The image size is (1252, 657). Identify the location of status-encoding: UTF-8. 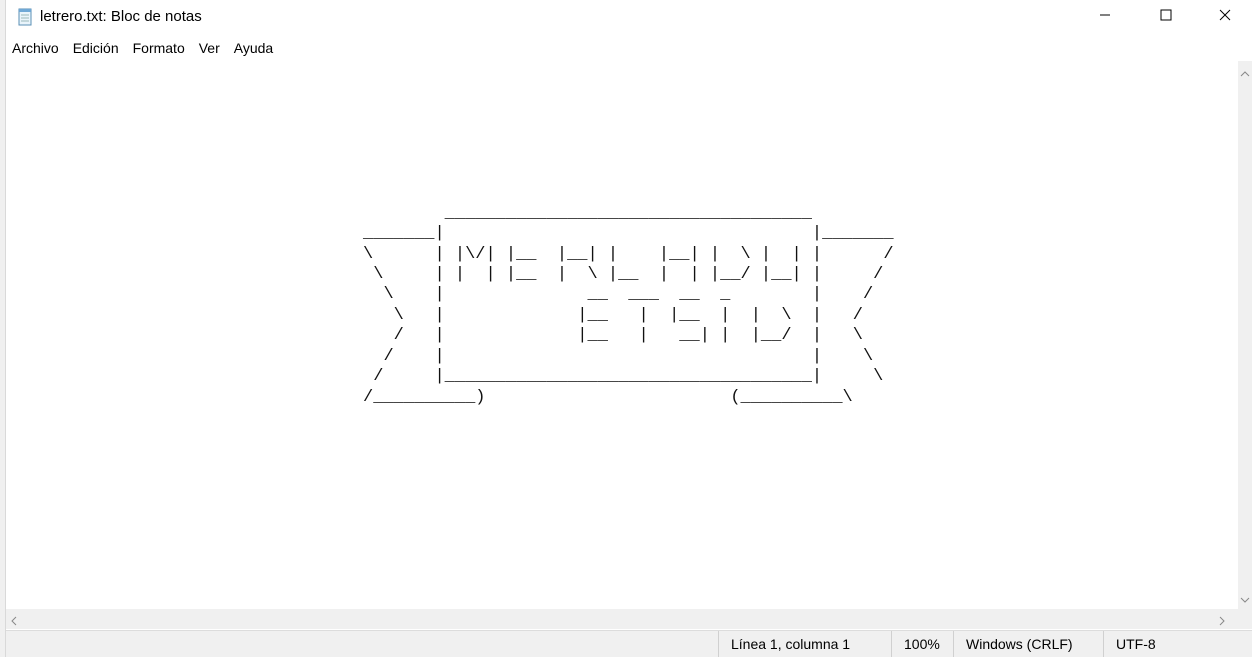
(1177, 644).